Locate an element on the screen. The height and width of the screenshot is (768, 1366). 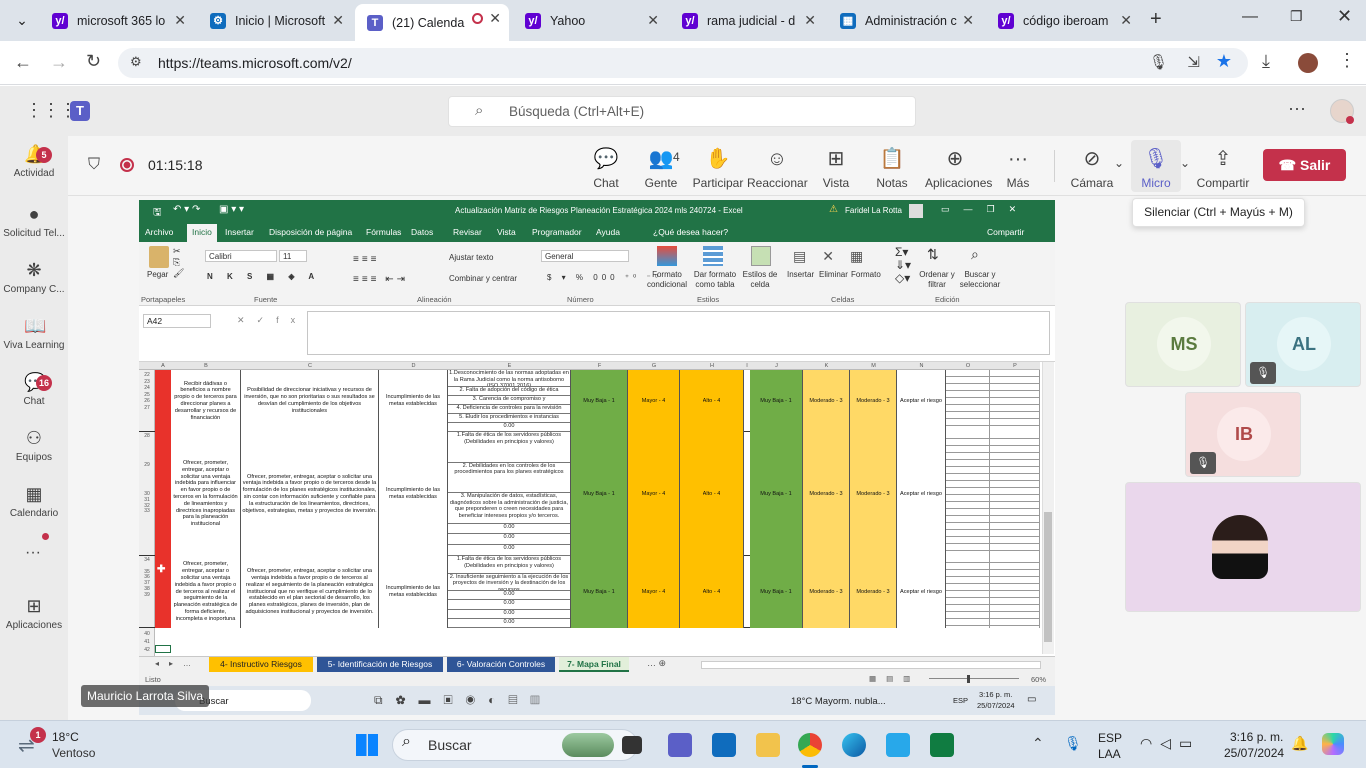
edge-taskbar-icon is located at coordinates (854, 745).